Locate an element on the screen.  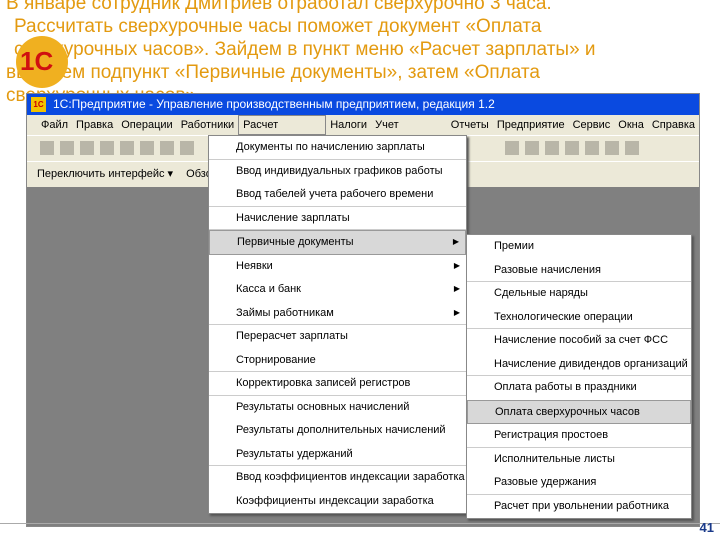
toolbar-right is located at coordinates (572, 148).